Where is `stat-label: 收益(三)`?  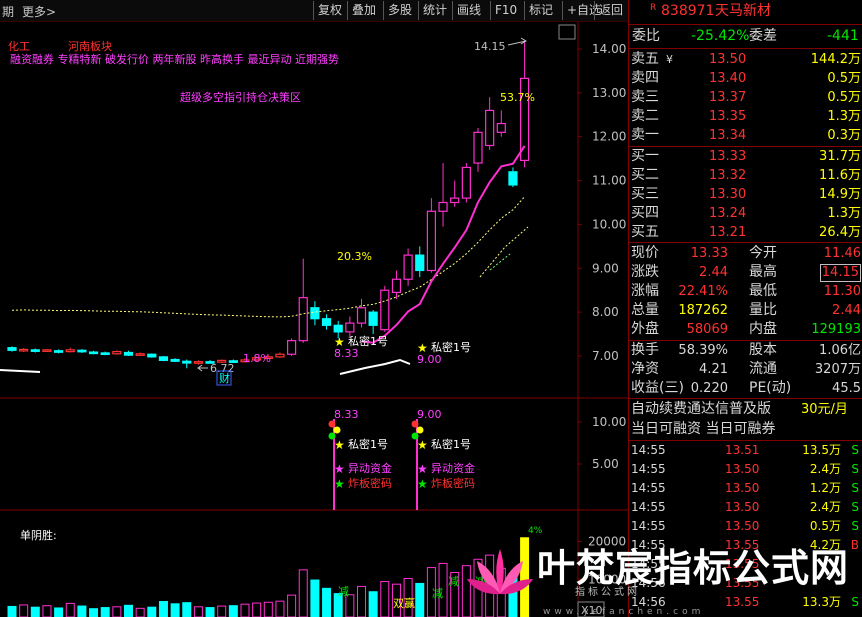
stat-label: 收益(三) is located at coordinates (657, 388).